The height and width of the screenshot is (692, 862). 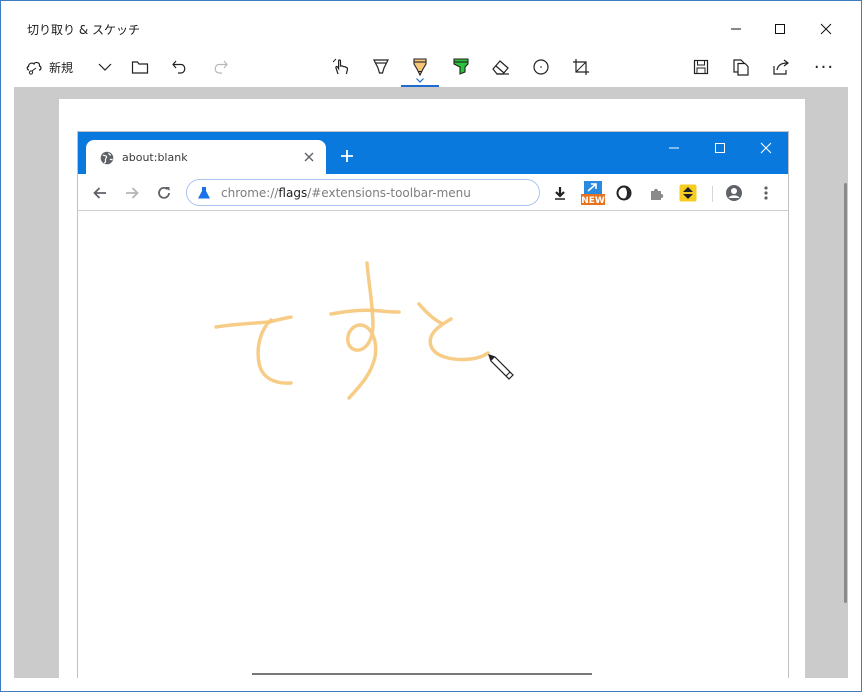 I want to click on save-button, so click(x=701, y=67).